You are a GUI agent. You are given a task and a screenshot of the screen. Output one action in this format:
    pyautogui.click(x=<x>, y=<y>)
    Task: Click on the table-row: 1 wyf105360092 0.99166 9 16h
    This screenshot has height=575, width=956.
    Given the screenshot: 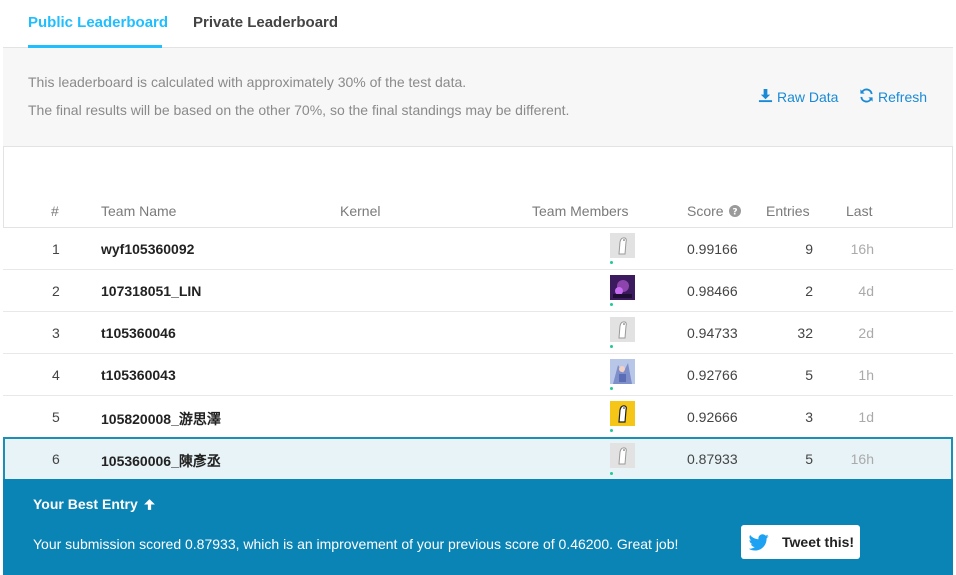 What is the action you would take?
    pyautogui.click(x=478, y=249)
    